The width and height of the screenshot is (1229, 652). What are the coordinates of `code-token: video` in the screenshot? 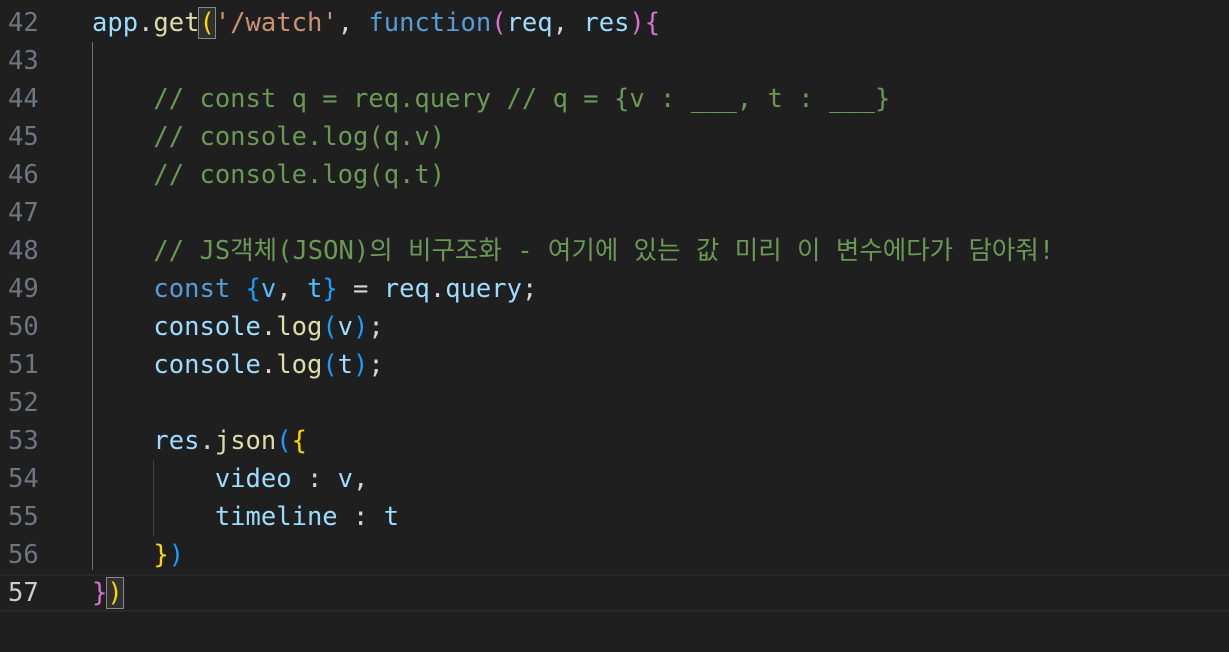 It's located at (253, 479).